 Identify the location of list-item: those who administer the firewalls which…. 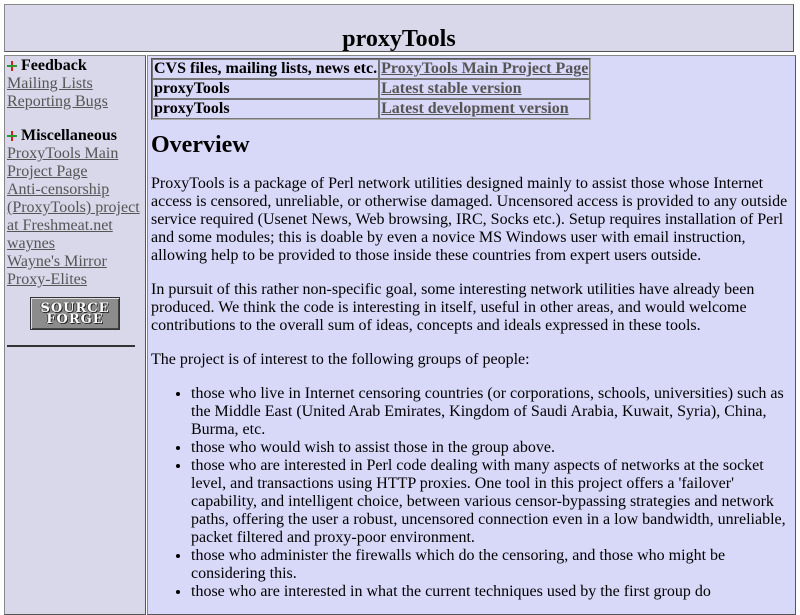
(491, 565).